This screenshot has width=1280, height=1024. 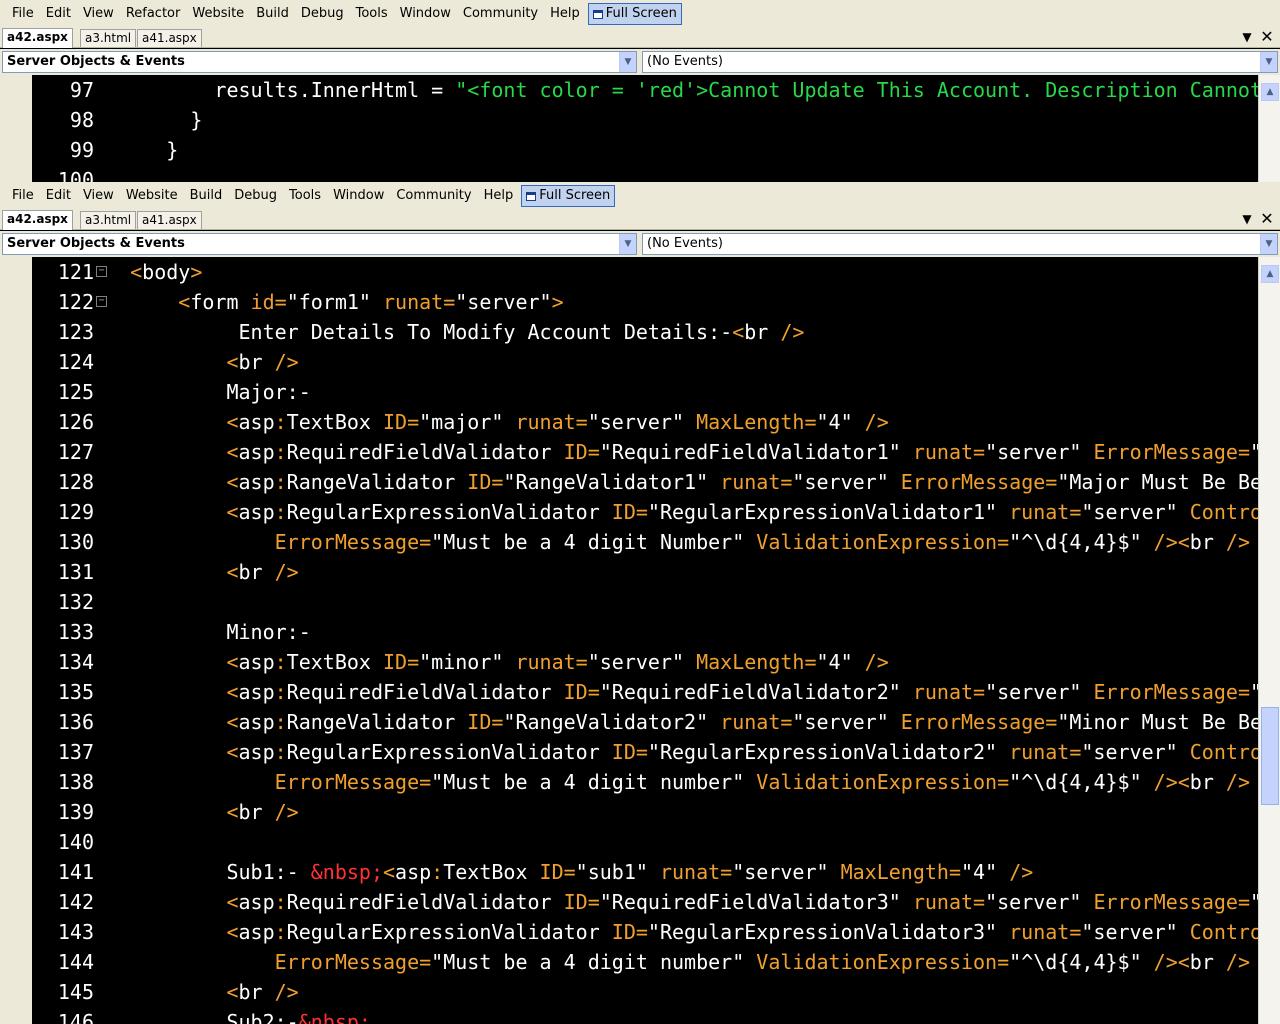 What do you see at coordinates (165, 992) in the screenshot?
I see `code-line: 145 <br />` at bounding box center [165, 992].